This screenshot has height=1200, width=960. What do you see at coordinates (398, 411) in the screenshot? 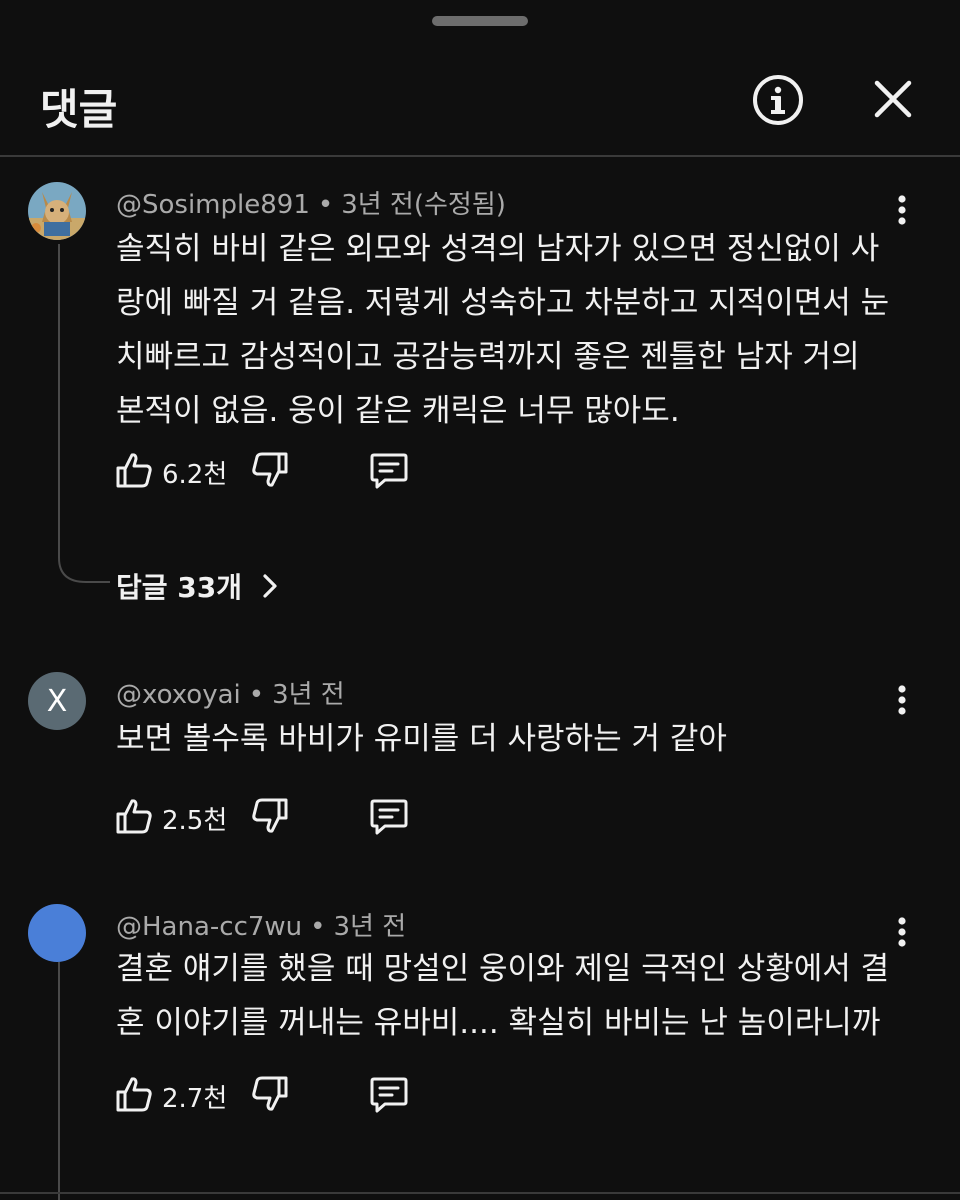
I see `comment-text-line: 본적이 없음. 웅이 같은 캐릭은 너무 많아도.` at bounding box center [398, 411].